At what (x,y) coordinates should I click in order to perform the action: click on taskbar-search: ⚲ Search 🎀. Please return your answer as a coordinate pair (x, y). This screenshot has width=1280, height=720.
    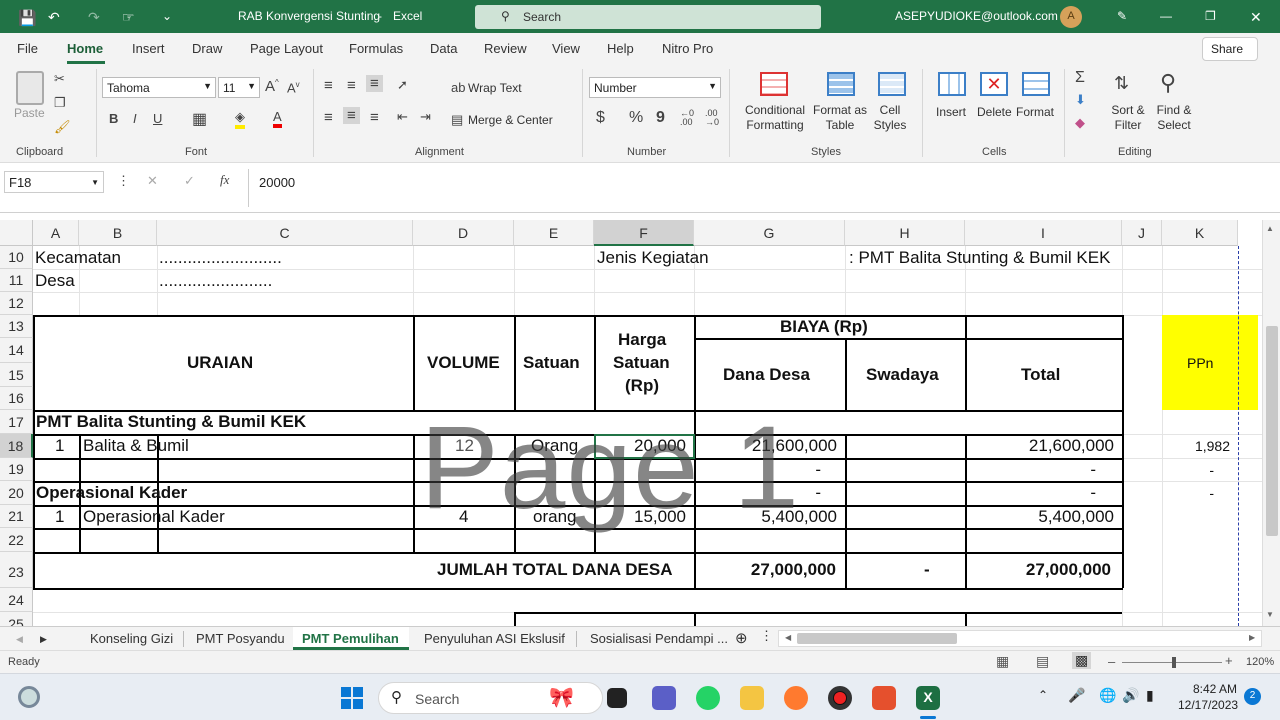
    Looking at the image, I should click on (490, 698).